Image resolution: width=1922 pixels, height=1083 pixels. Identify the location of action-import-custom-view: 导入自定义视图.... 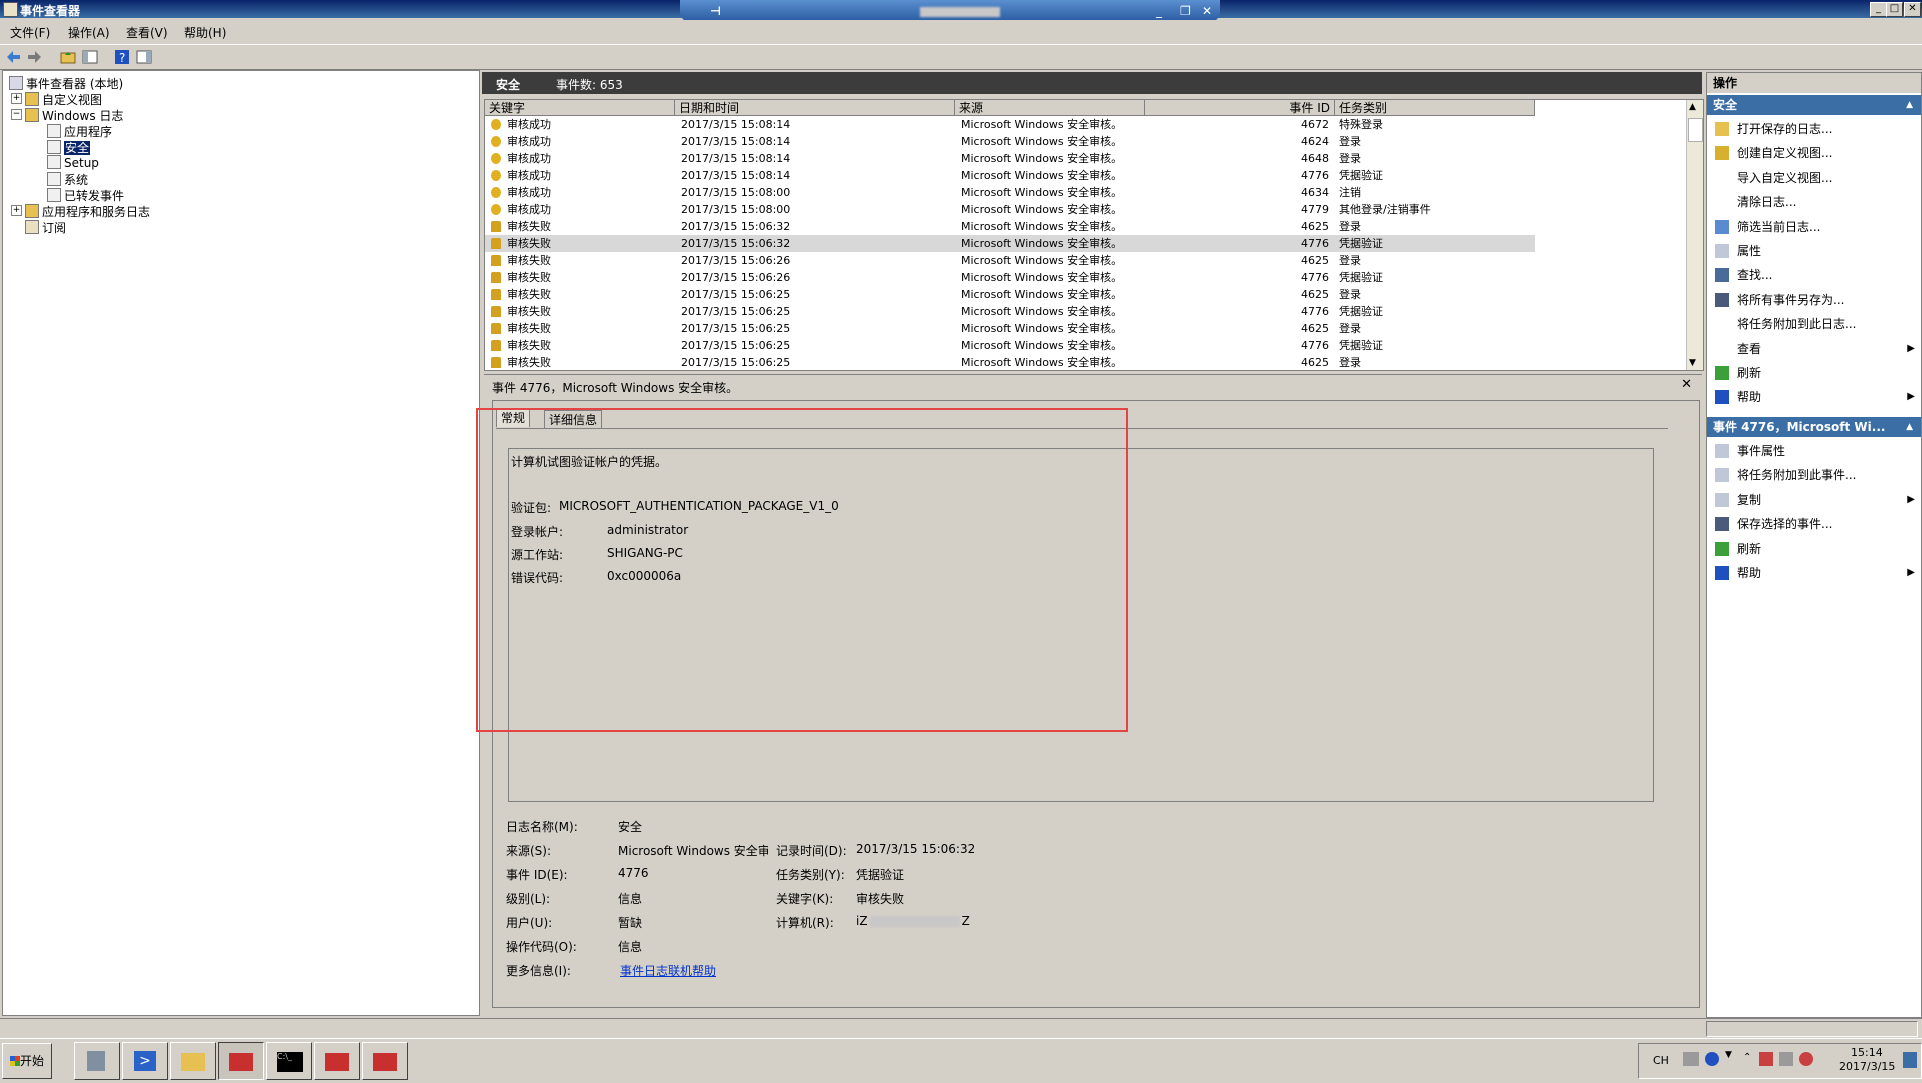
(1814, 178).